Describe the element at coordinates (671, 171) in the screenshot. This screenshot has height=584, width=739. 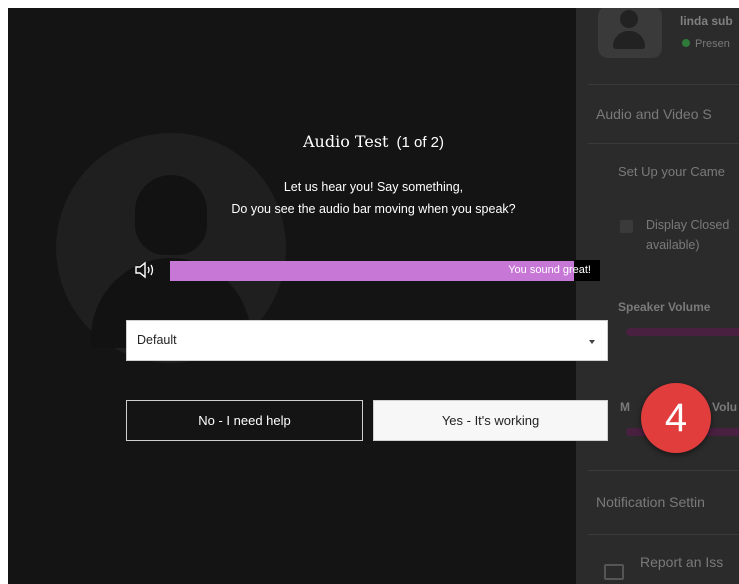
I see `setup-camera-link: Set Up your Came` at that location.